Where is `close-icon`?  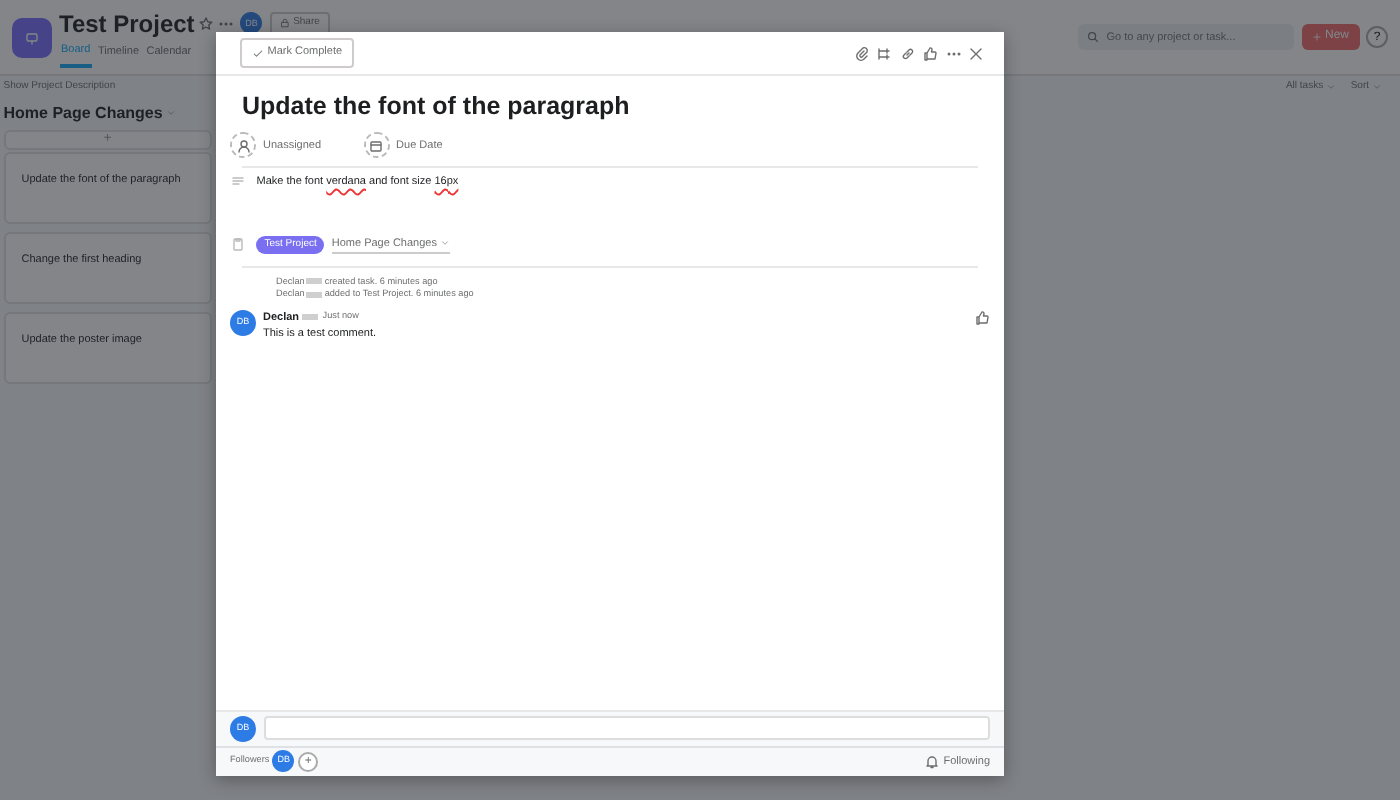
close-icon is located at coordinates (976, 53).